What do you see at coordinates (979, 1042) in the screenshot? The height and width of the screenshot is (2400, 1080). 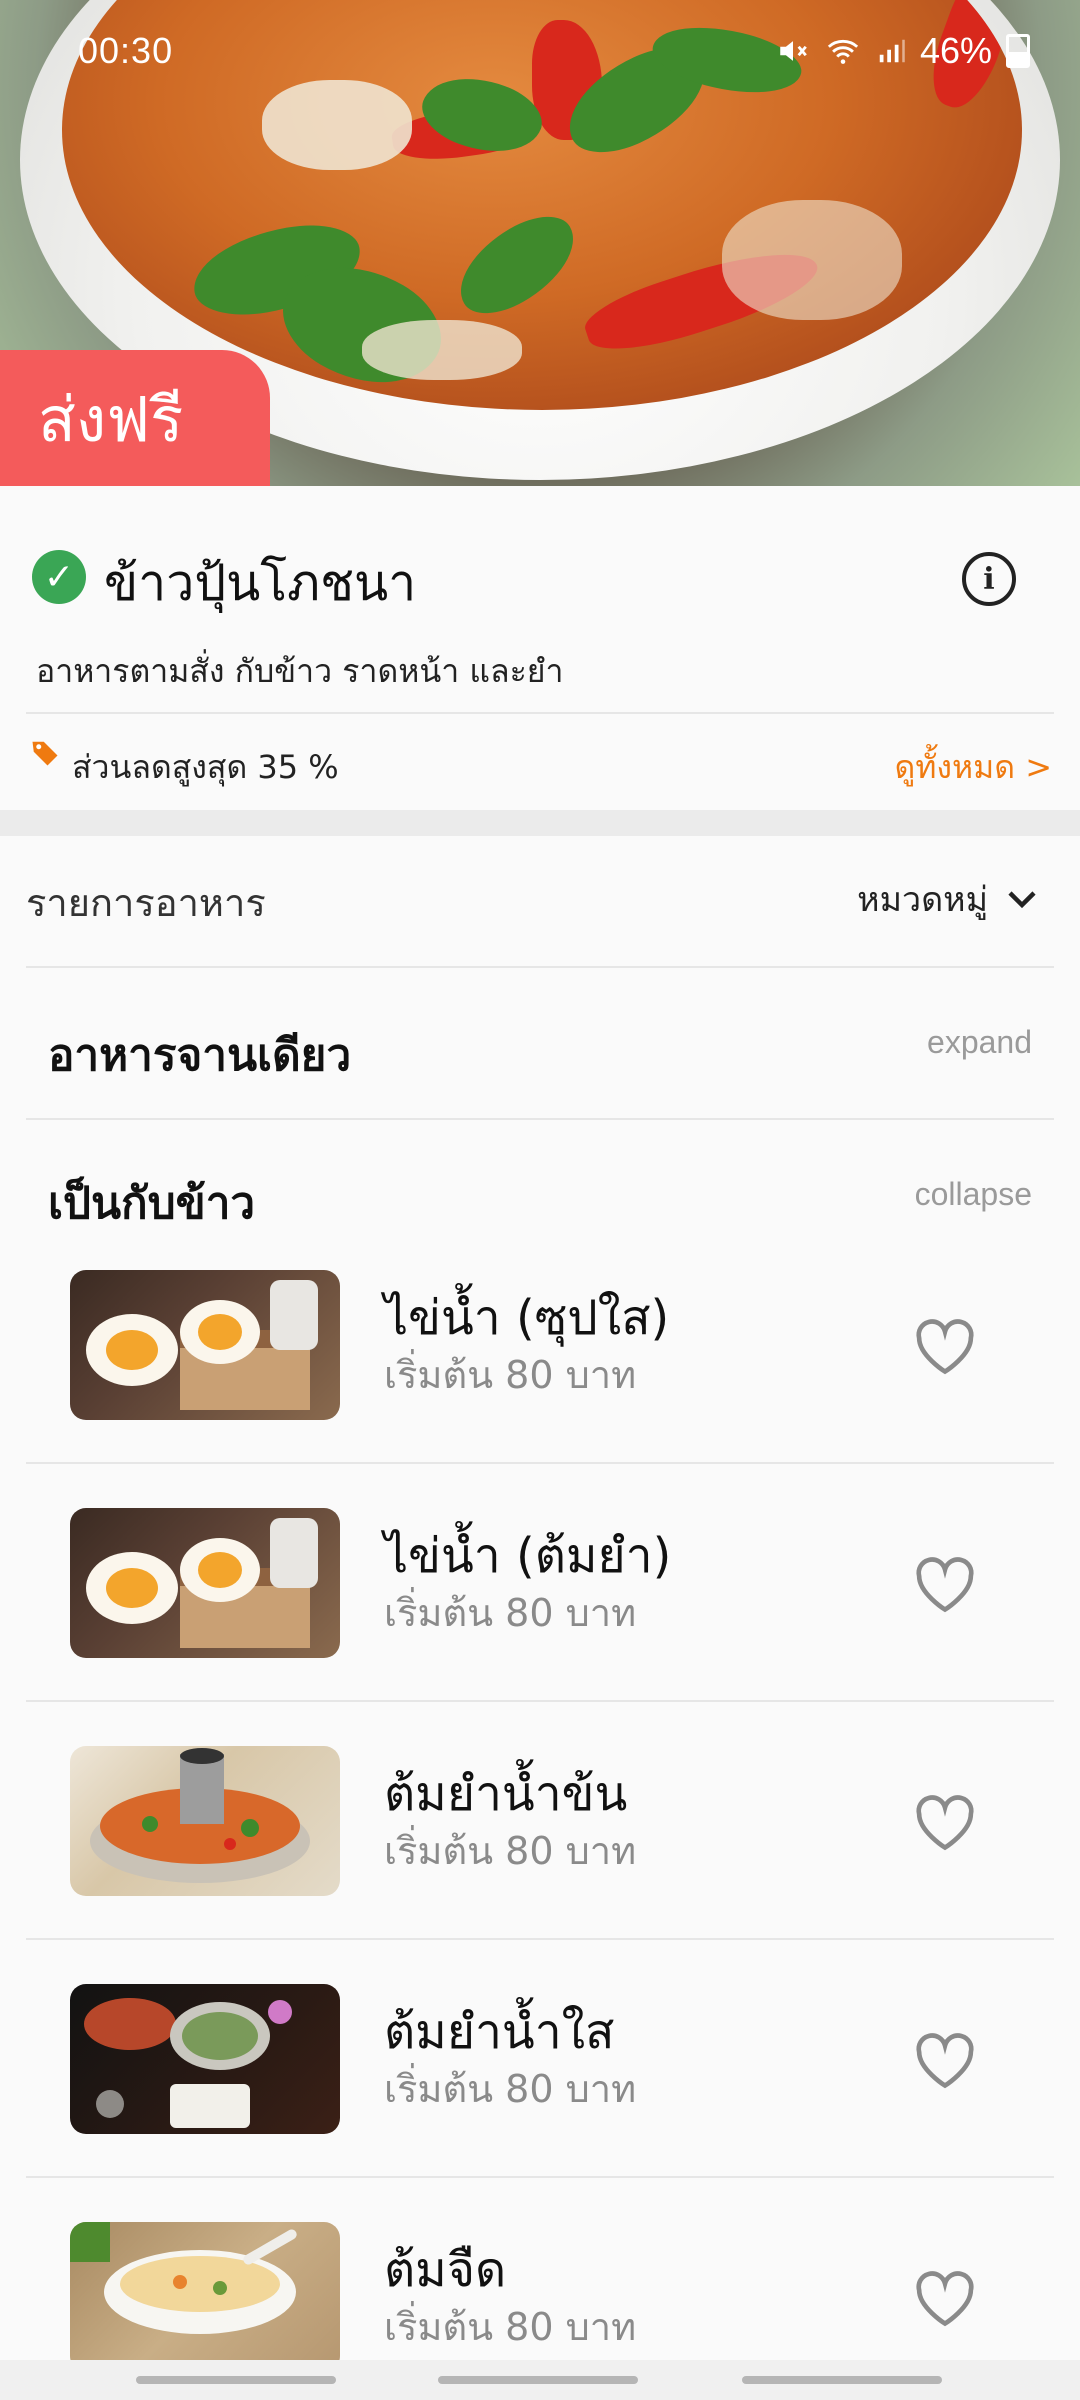 I see `section-expand-button: expand` at bounding box center [979, 1042].